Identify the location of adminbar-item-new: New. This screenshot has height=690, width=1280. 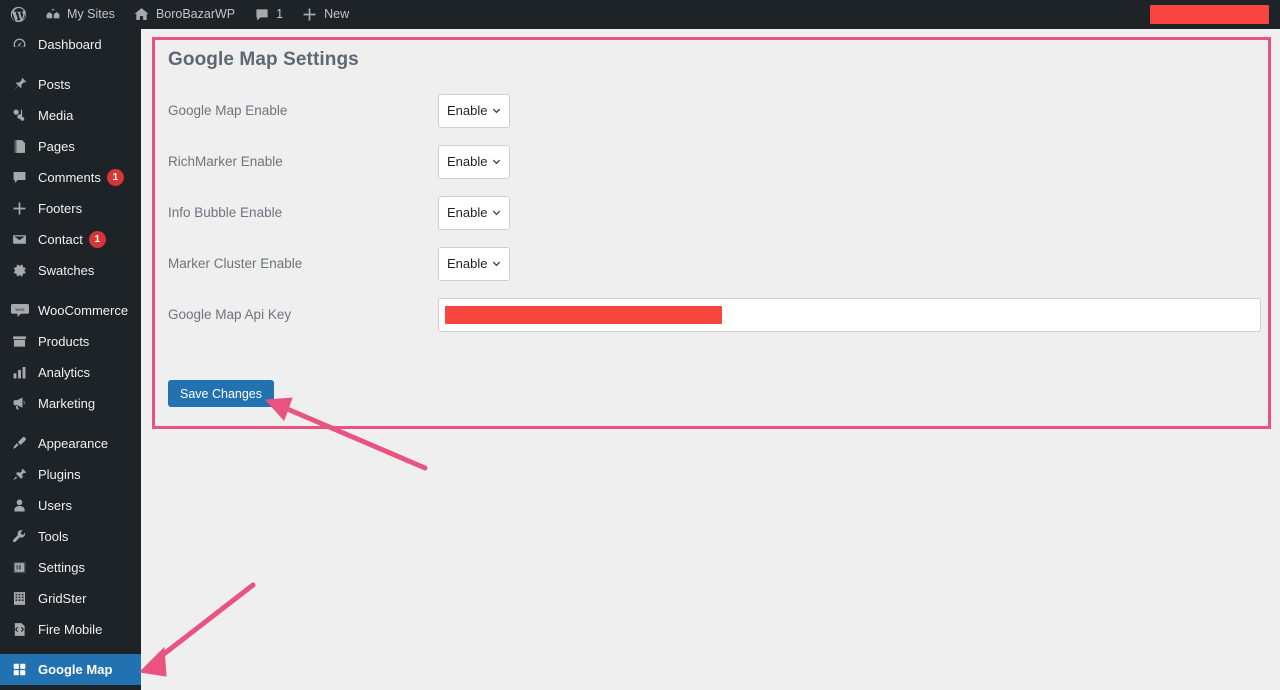
(325, 14).